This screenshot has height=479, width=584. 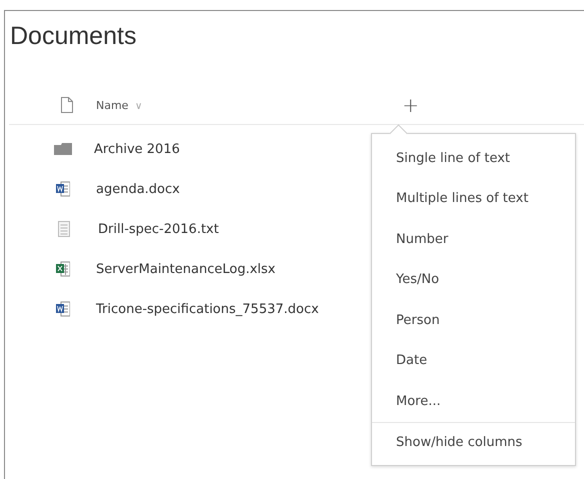 What do you see at coordinates (73, 36) in the screenshot?
I see `page-title: Documents` at bounding box center [73, 36].